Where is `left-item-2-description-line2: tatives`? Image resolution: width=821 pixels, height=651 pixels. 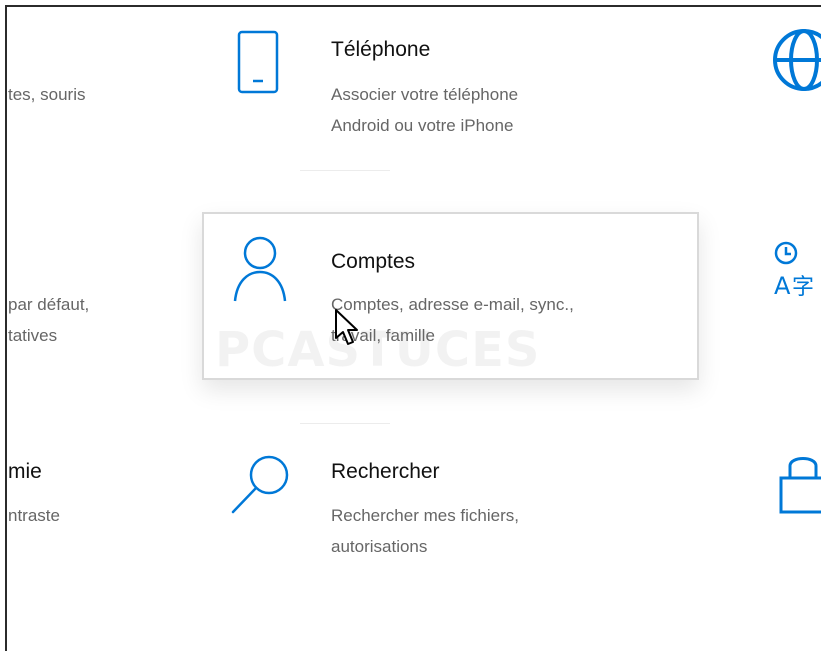 left-item-2-description-line2: tatives is located at coordinates (32, 335).